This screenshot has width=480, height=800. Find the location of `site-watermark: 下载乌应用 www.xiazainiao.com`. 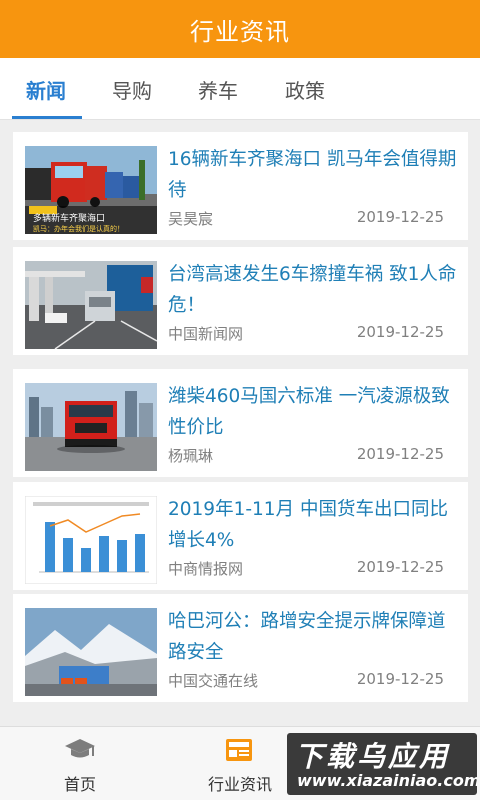

site-watermark: 下载乌应用 www.xiazainiao.com is located at coordinates (382, 764).